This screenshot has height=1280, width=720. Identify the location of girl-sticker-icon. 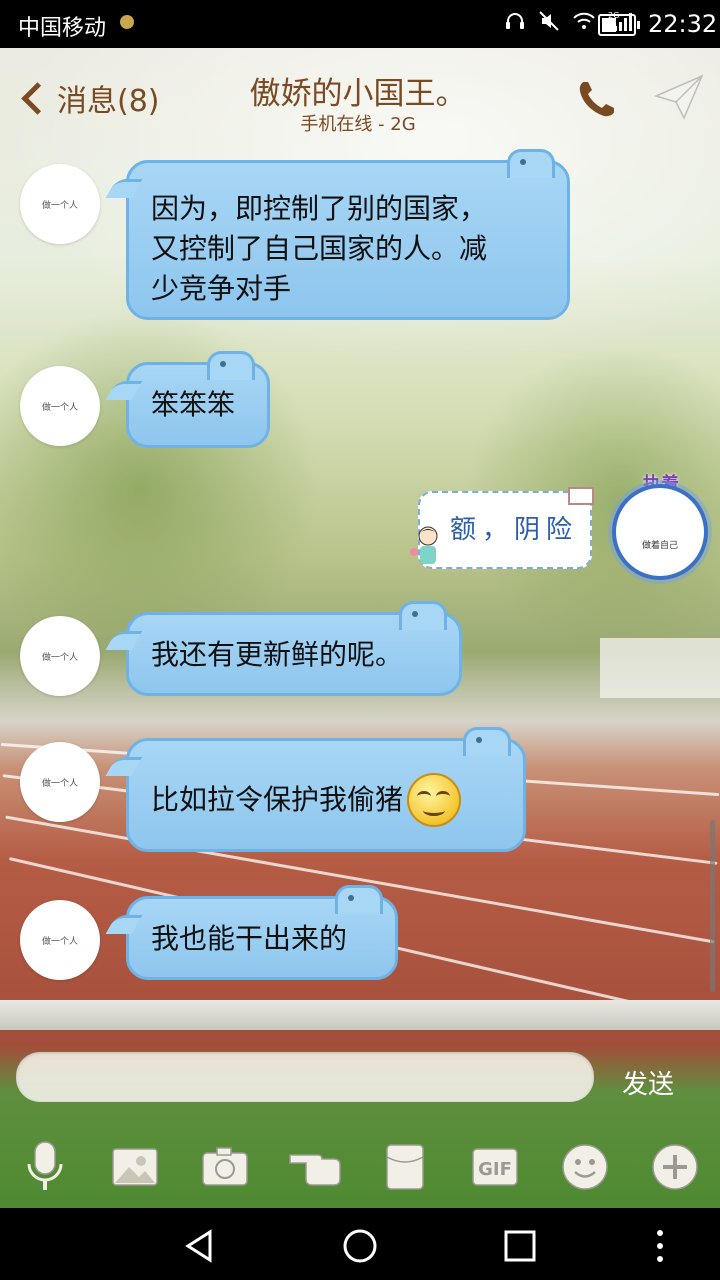
(424, 545).